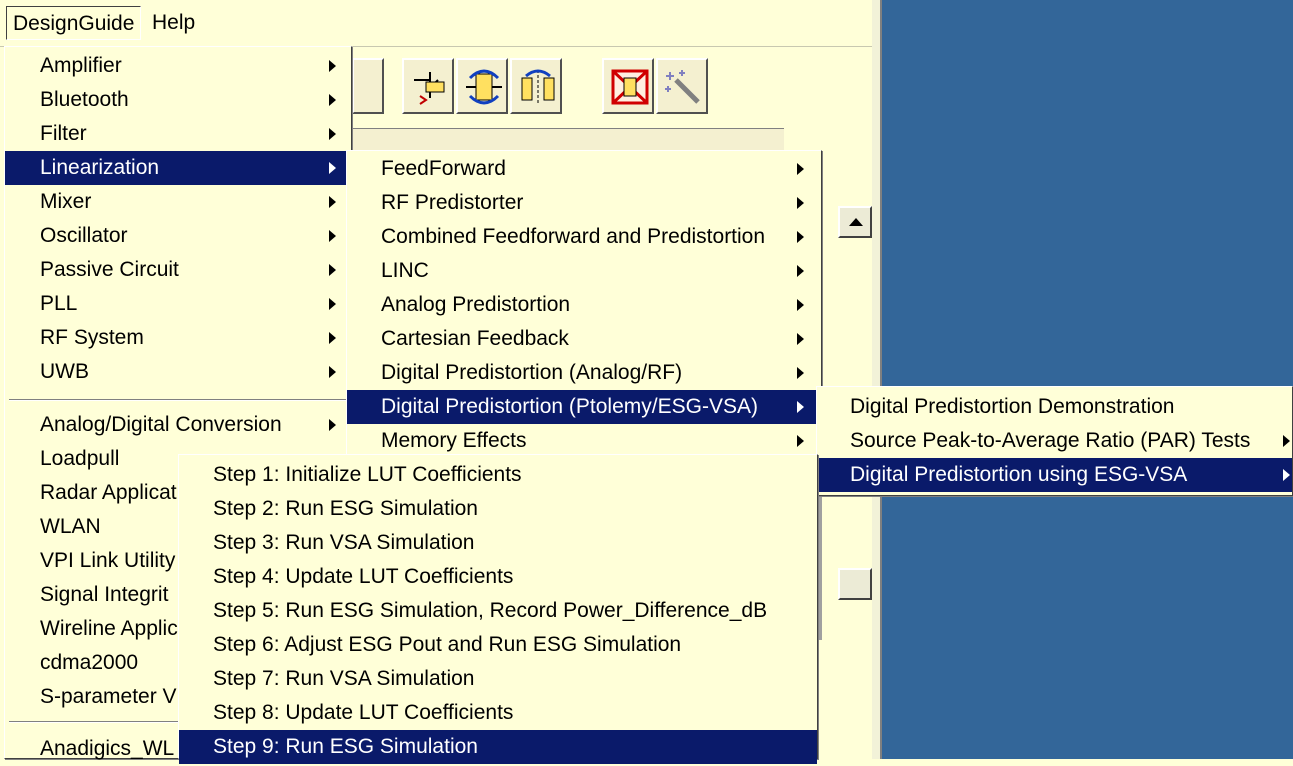 The height and width of the screenshot is (766, 1293). Describe the element at coordinates (89, 662) in the screenshot. I see `menu-item-label: cdma2000` at that location.